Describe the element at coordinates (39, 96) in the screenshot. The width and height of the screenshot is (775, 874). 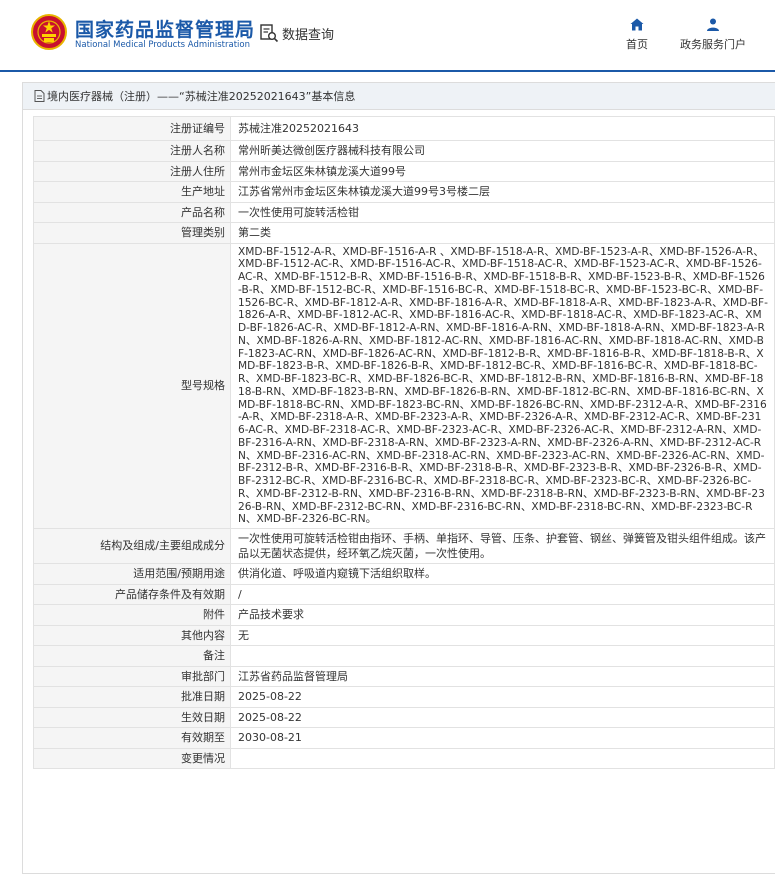
I see `document-icon` at that location.